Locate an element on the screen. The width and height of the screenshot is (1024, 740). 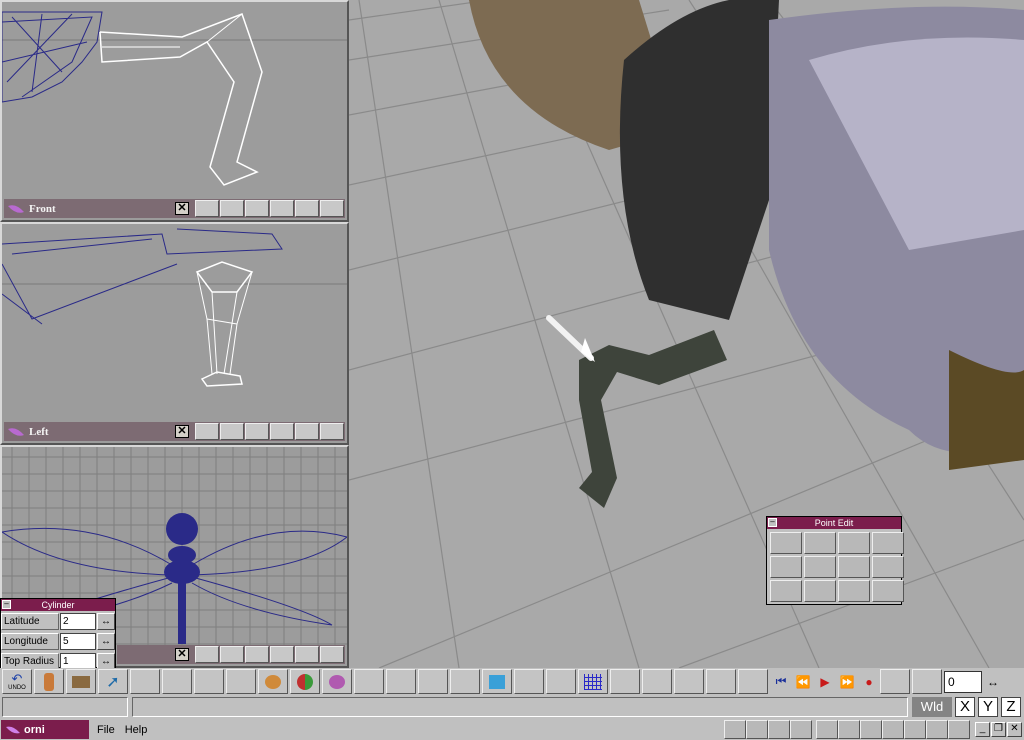
select-arrow-icon: ➚ is located at coordinates (113, 681).